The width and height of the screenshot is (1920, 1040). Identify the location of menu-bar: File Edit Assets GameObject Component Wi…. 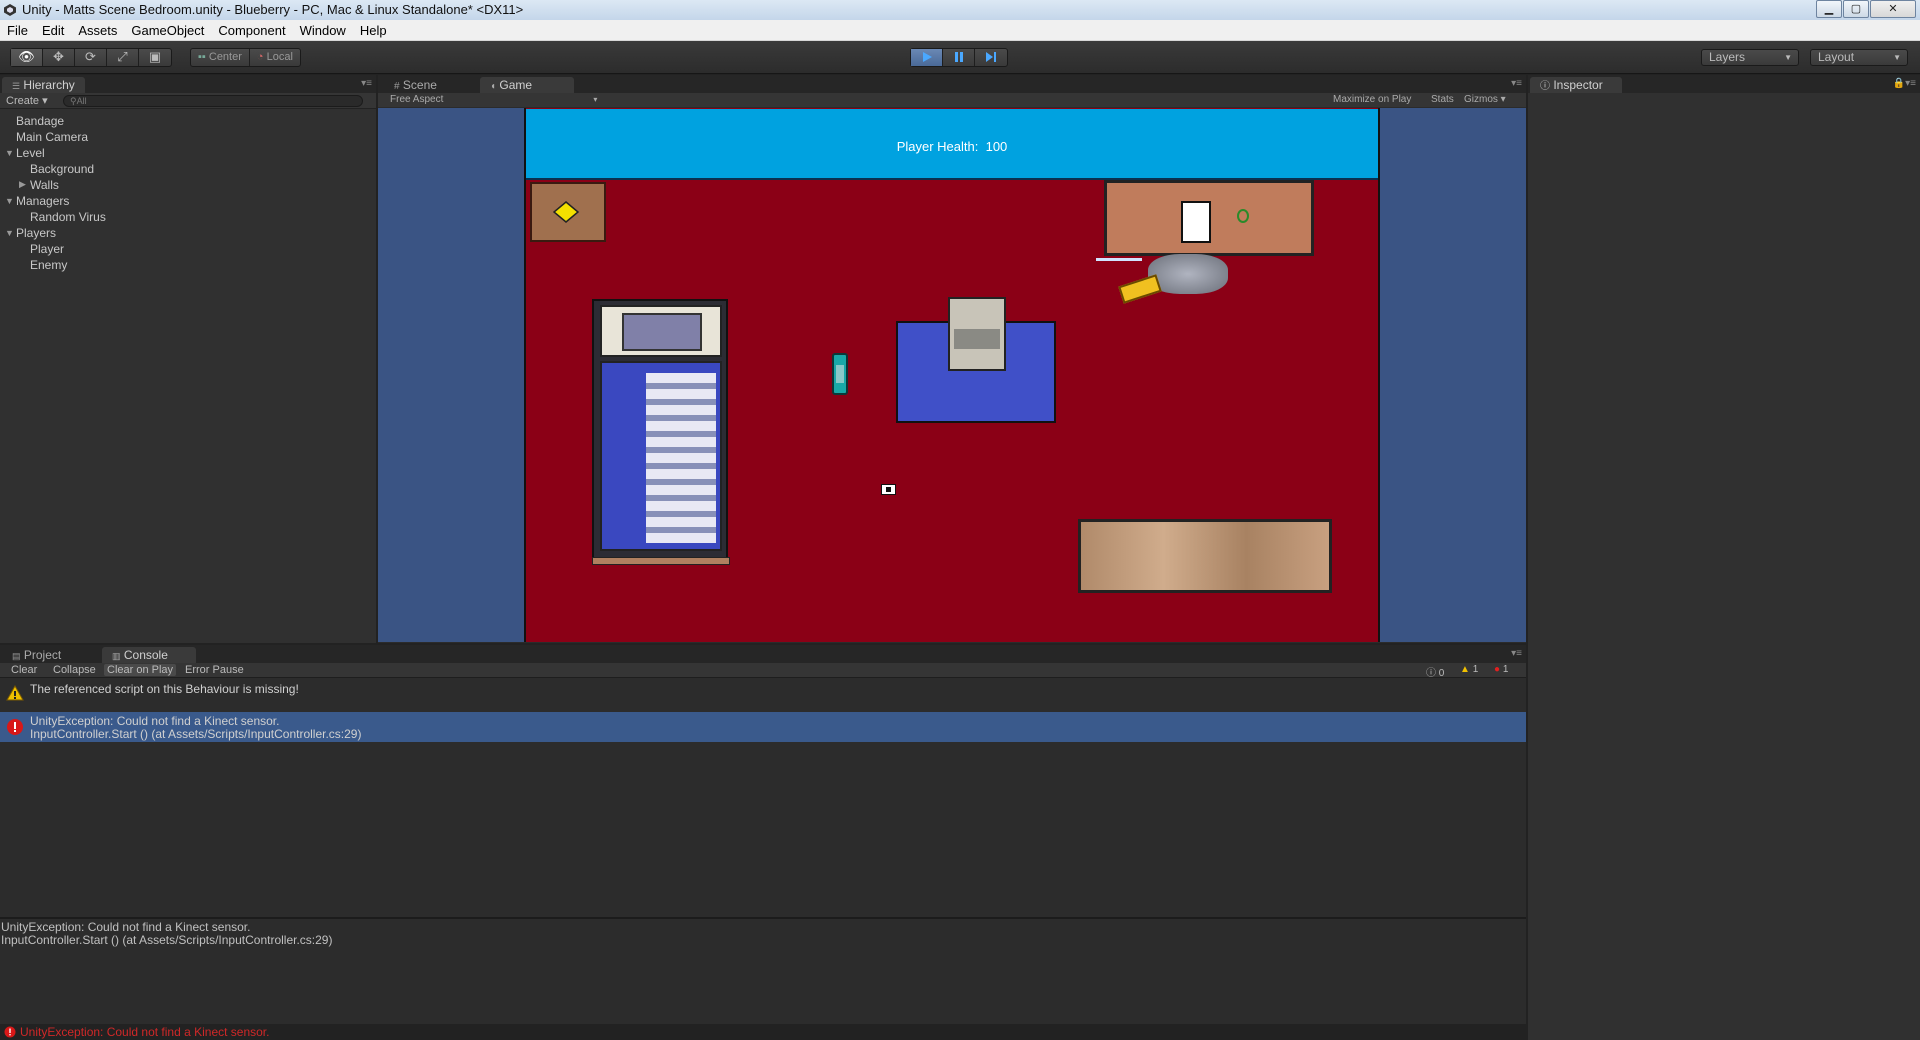
(960, 30).